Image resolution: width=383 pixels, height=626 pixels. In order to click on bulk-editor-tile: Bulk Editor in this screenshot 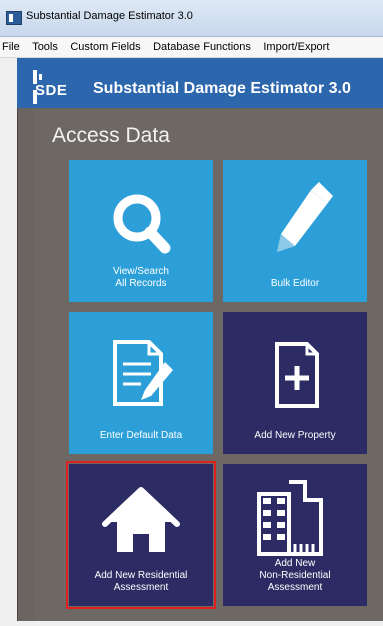, I will do `click(295, 231)`.